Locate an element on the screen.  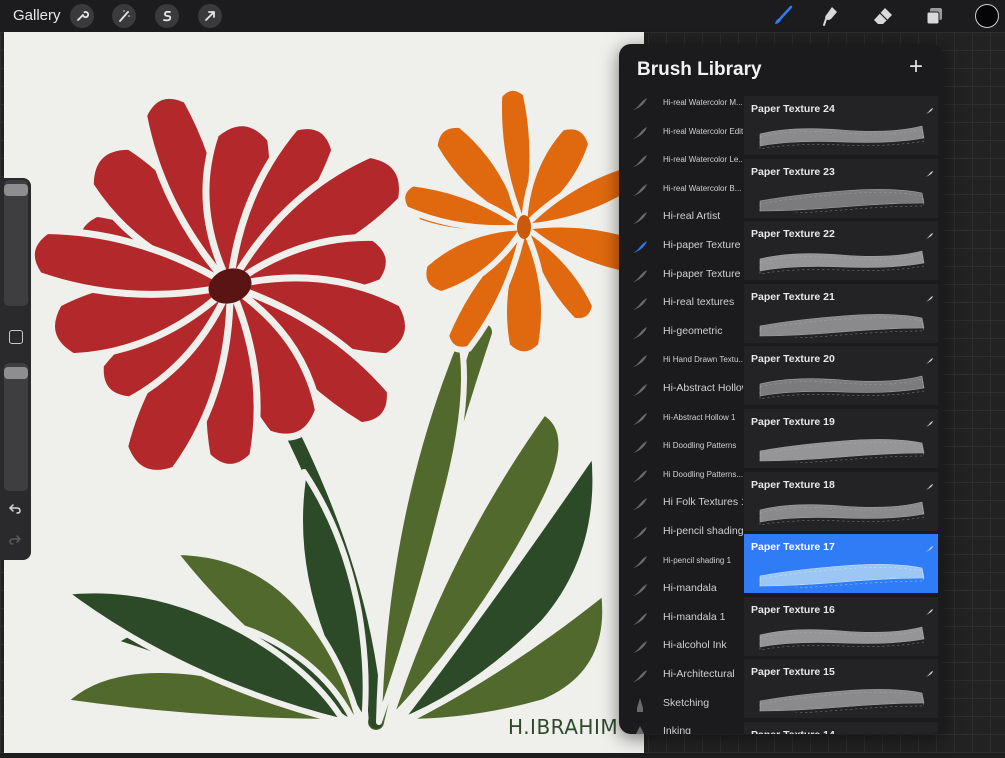
layers-icon is located at coordinates (935, 16).